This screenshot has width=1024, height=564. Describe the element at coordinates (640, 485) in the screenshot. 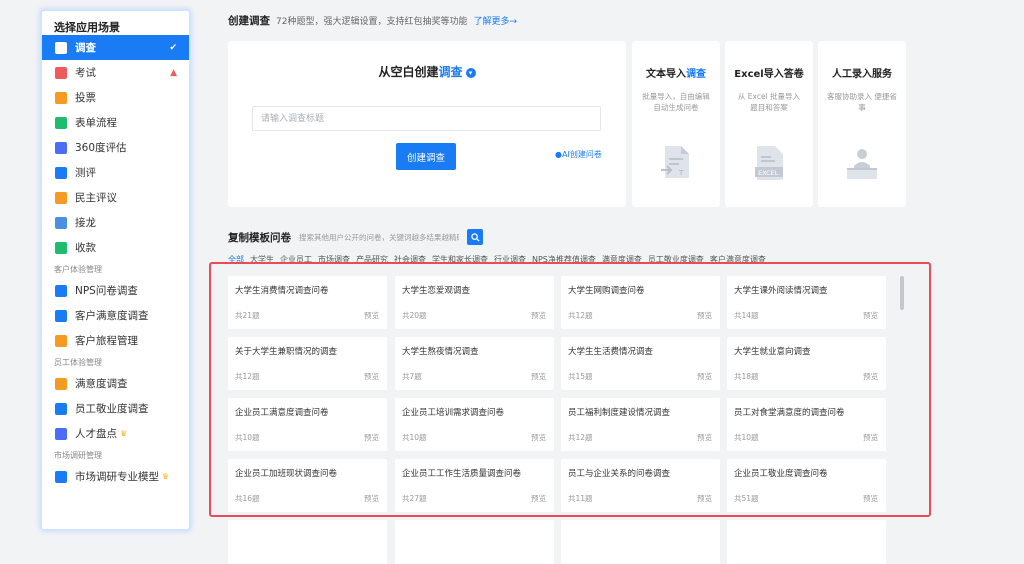

I see `template-card: 员工与企业关系的问卷调查 共11题 预览` at that location.